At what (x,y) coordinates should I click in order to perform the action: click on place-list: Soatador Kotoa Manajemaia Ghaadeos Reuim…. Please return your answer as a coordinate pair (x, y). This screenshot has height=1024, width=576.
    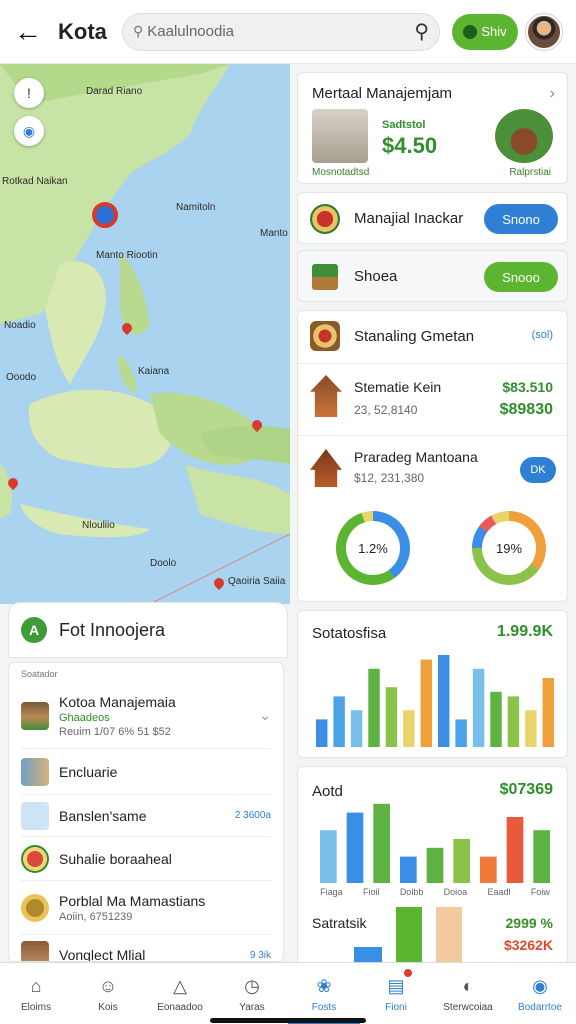
    Looking at the image, I should click on (146, 812).